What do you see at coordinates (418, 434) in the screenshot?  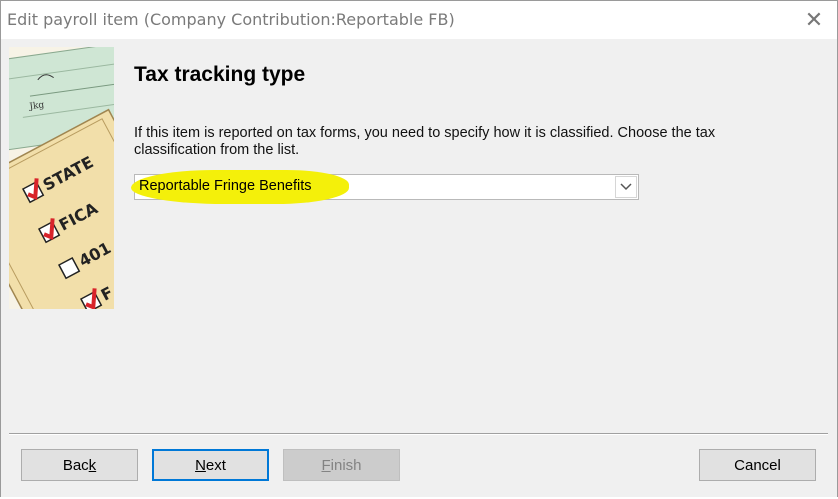 I see `button-separator` at bounding box center [418, 434].